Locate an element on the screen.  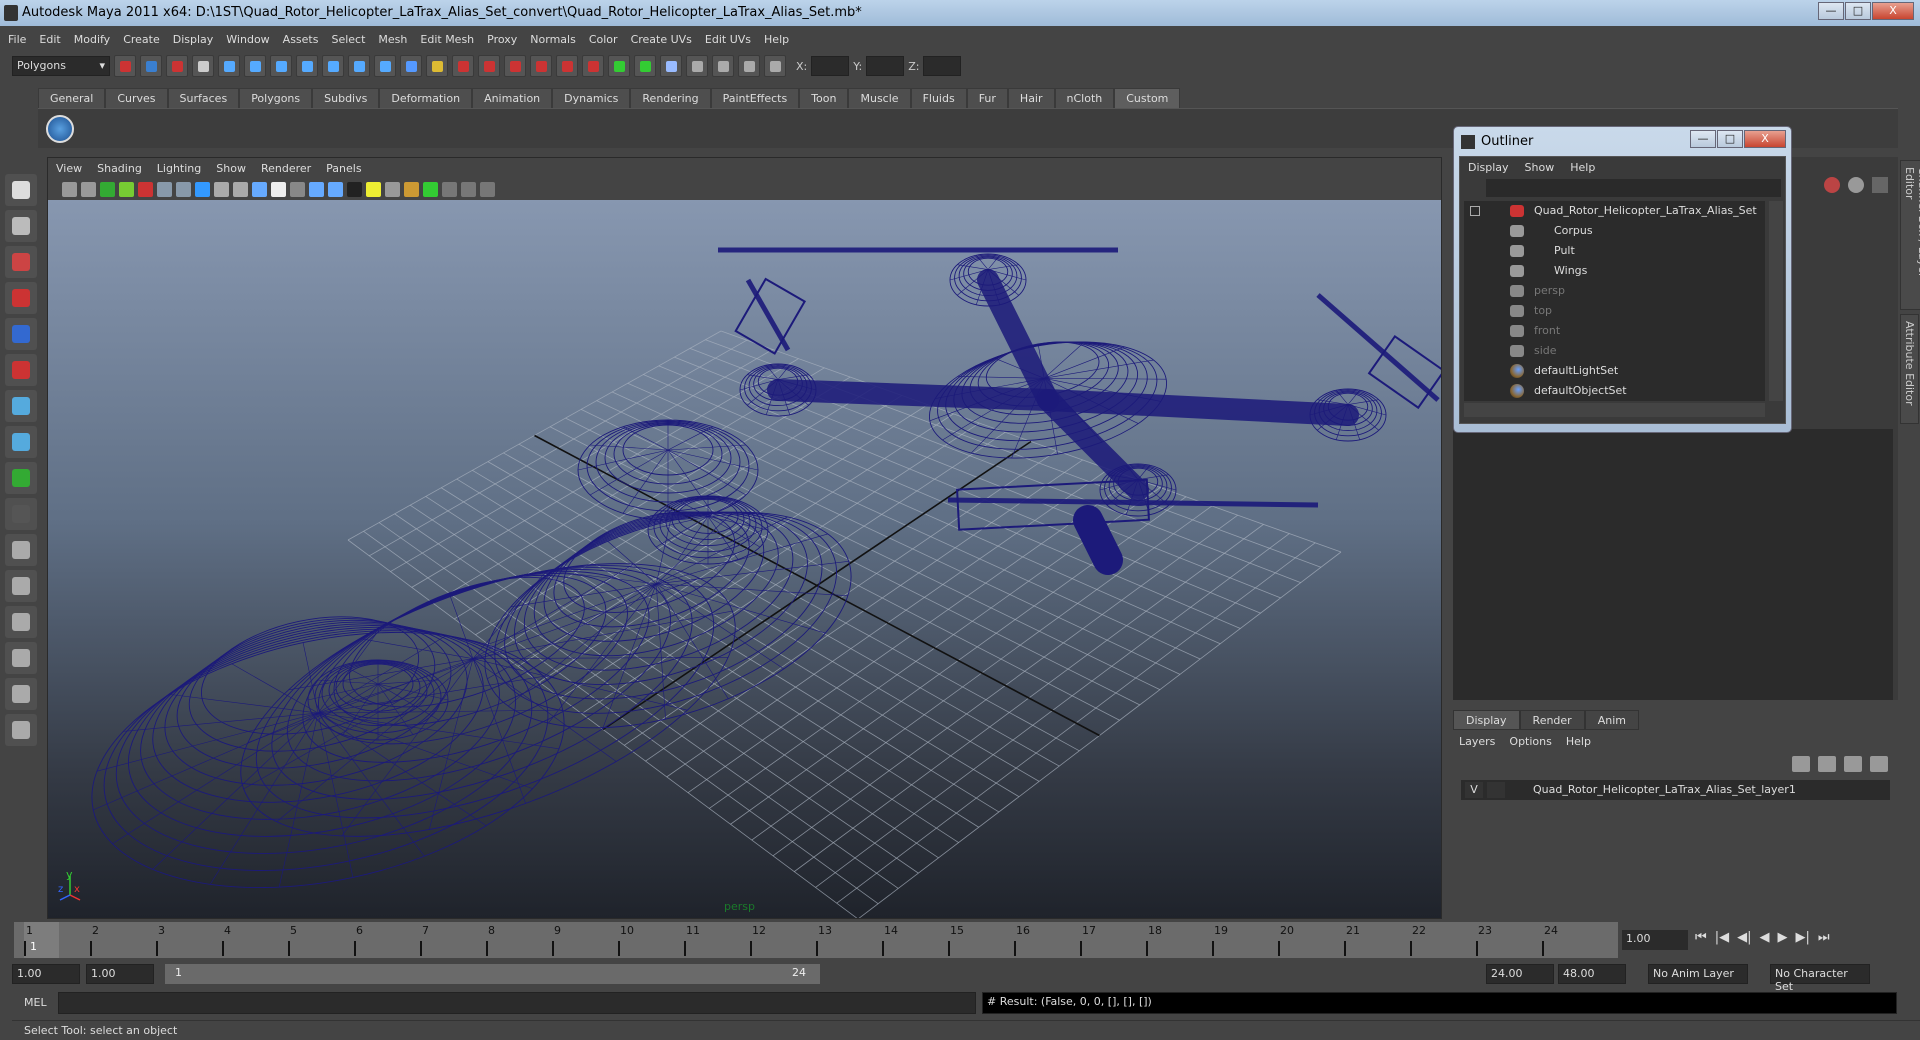
playback-start-field: 1.00 is located at coordinates (120, 974).